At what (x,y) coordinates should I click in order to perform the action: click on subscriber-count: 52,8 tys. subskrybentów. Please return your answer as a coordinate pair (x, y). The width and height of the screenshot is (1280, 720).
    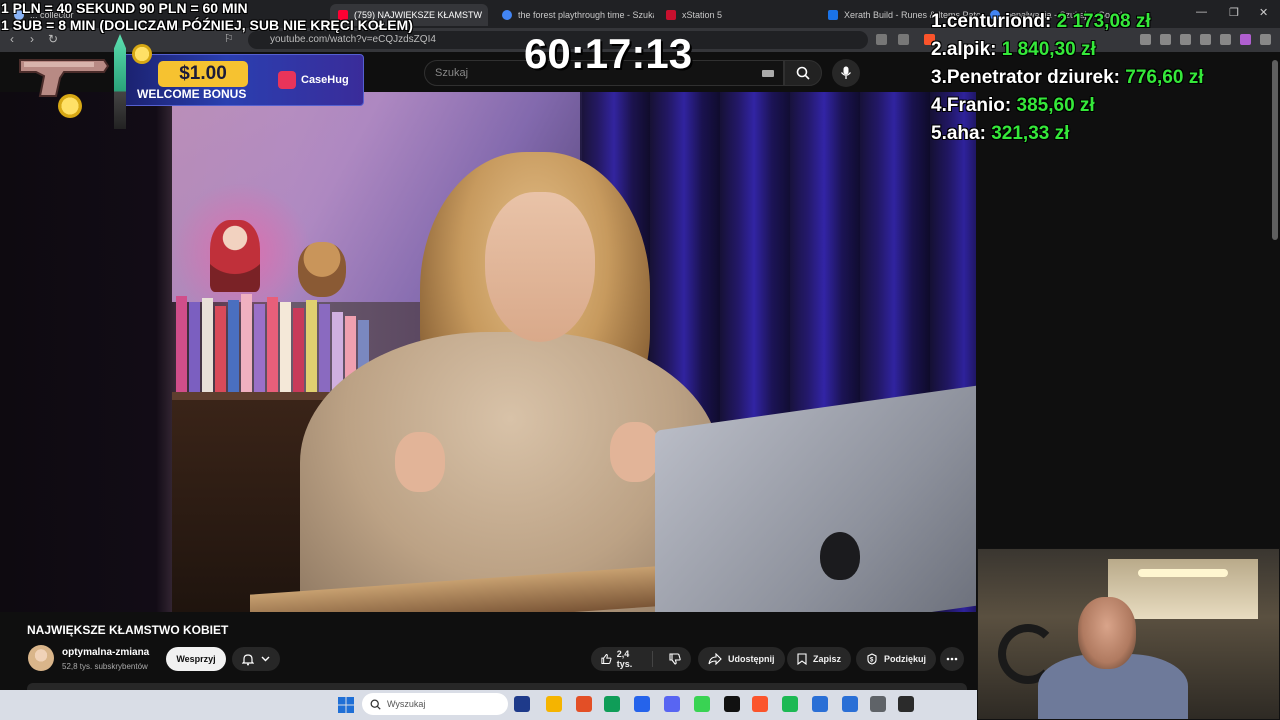
    Looking at the image, I should click on (105, 666).